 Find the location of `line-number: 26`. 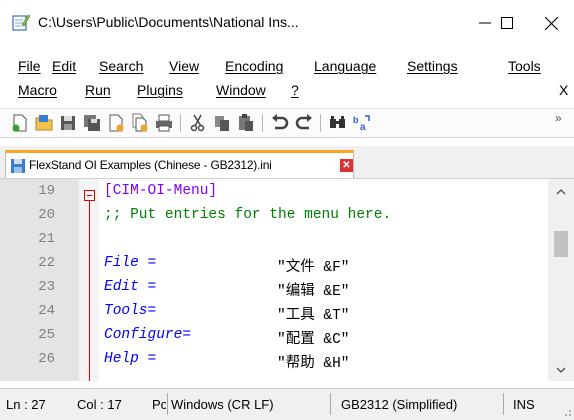

line-number: 26 is located at coordinates (46, 359).